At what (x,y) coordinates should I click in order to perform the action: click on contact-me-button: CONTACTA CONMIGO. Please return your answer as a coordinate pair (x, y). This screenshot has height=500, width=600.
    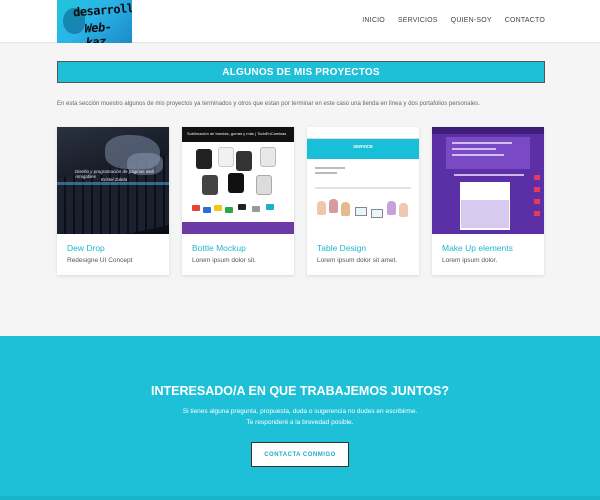
    Looking at the image, I should click on (300, 454).